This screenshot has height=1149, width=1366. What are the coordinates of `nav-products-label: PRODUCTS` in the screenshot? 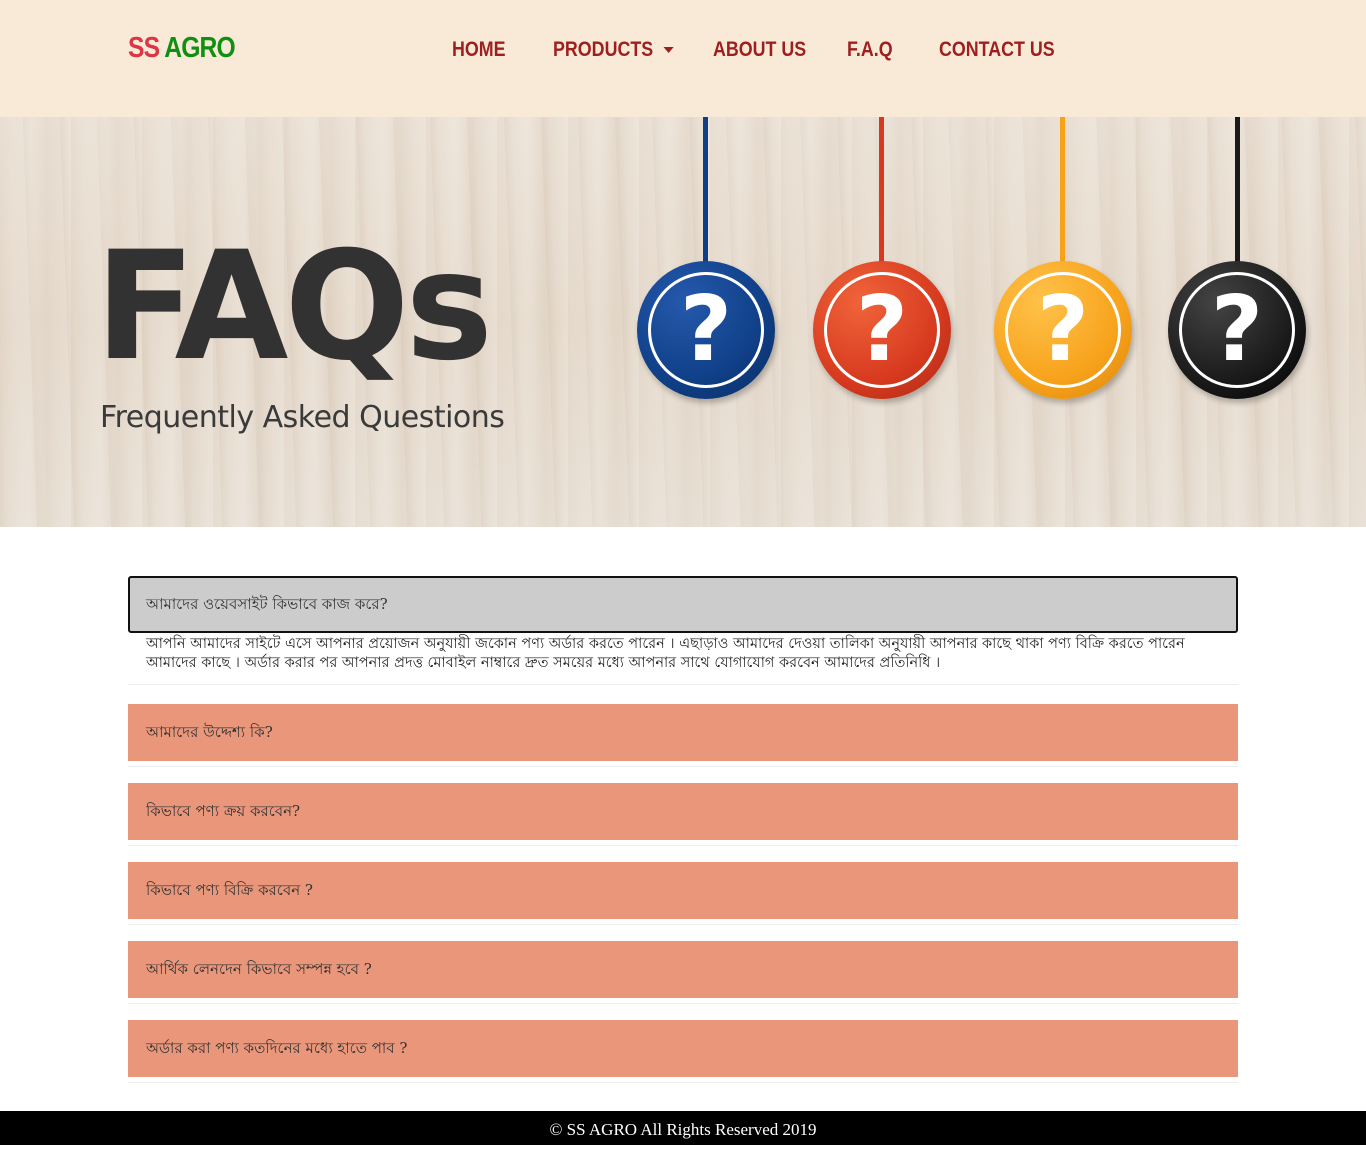 It's located at (603, 49).